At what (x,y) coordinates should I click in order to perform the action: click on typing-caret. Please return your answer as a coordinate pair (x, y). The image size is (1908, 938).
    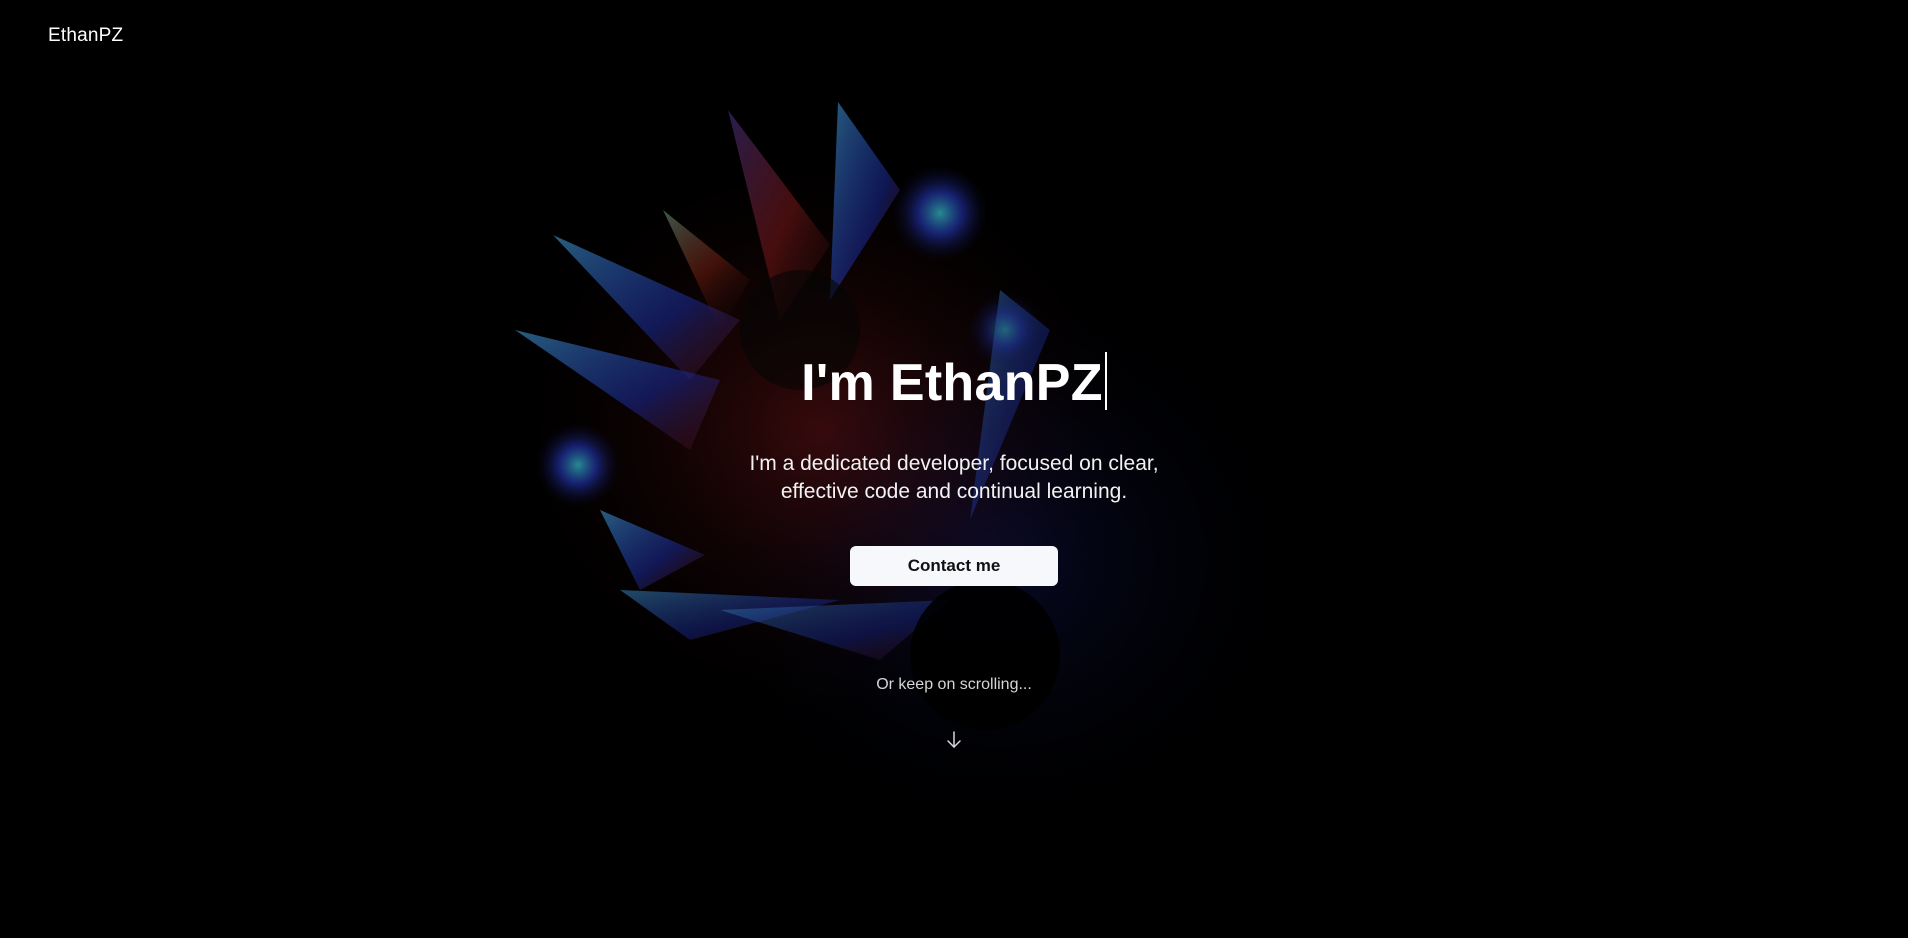
    Looking at the image, I should click on (1105, 381).